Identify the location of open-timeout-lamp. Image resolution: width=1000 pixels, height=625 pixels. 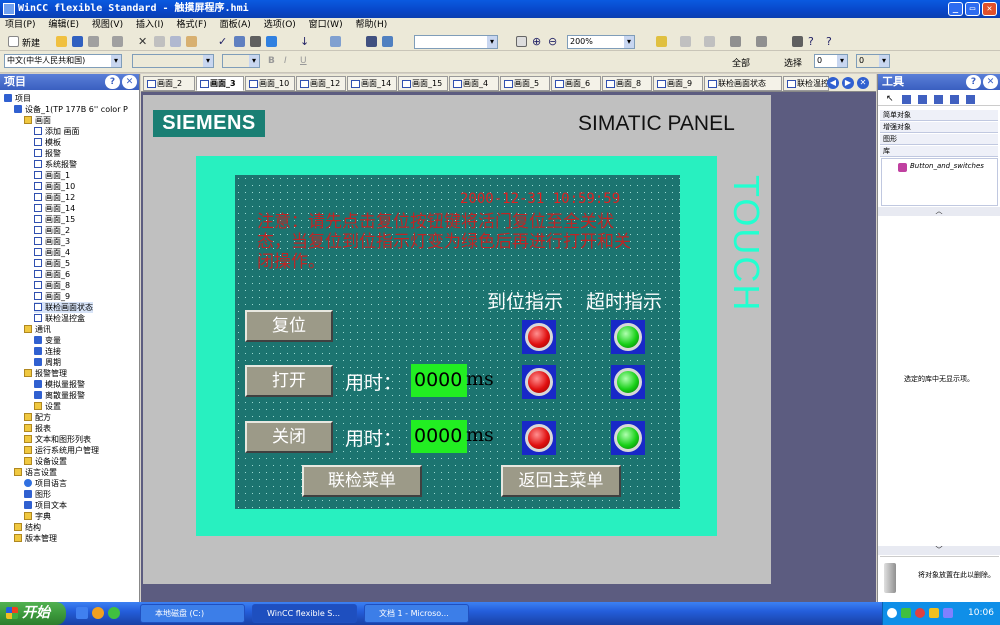
(628, 382).